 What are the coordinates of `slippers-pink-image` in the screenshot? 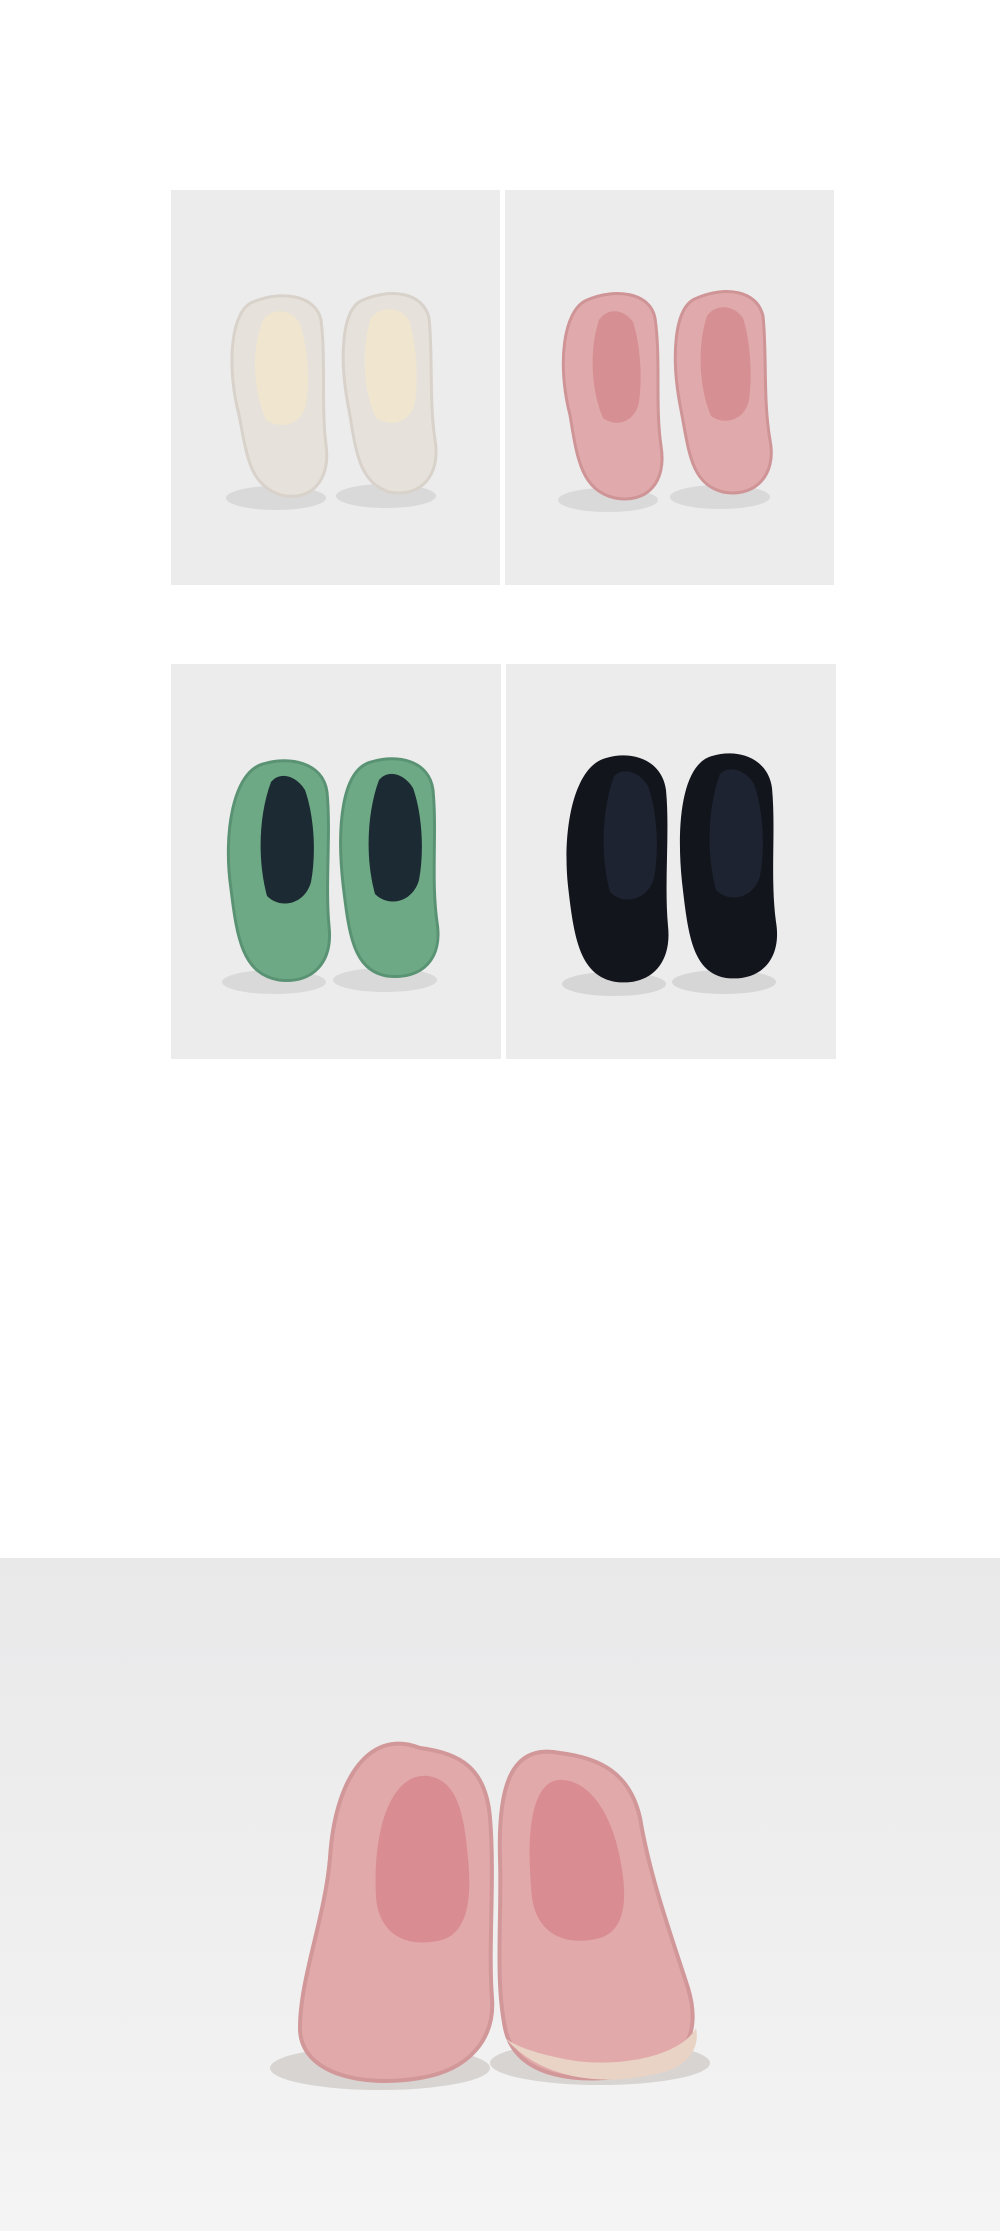 It's located at (669, 387).